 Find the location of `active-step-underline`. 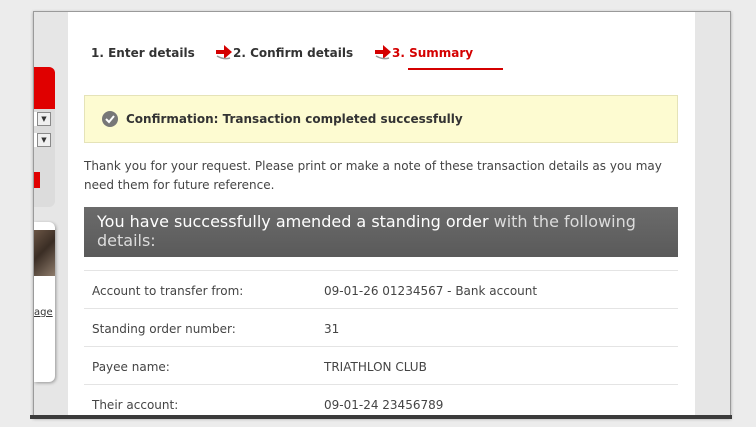

active-step-underline is located at coordinates (455, 69).